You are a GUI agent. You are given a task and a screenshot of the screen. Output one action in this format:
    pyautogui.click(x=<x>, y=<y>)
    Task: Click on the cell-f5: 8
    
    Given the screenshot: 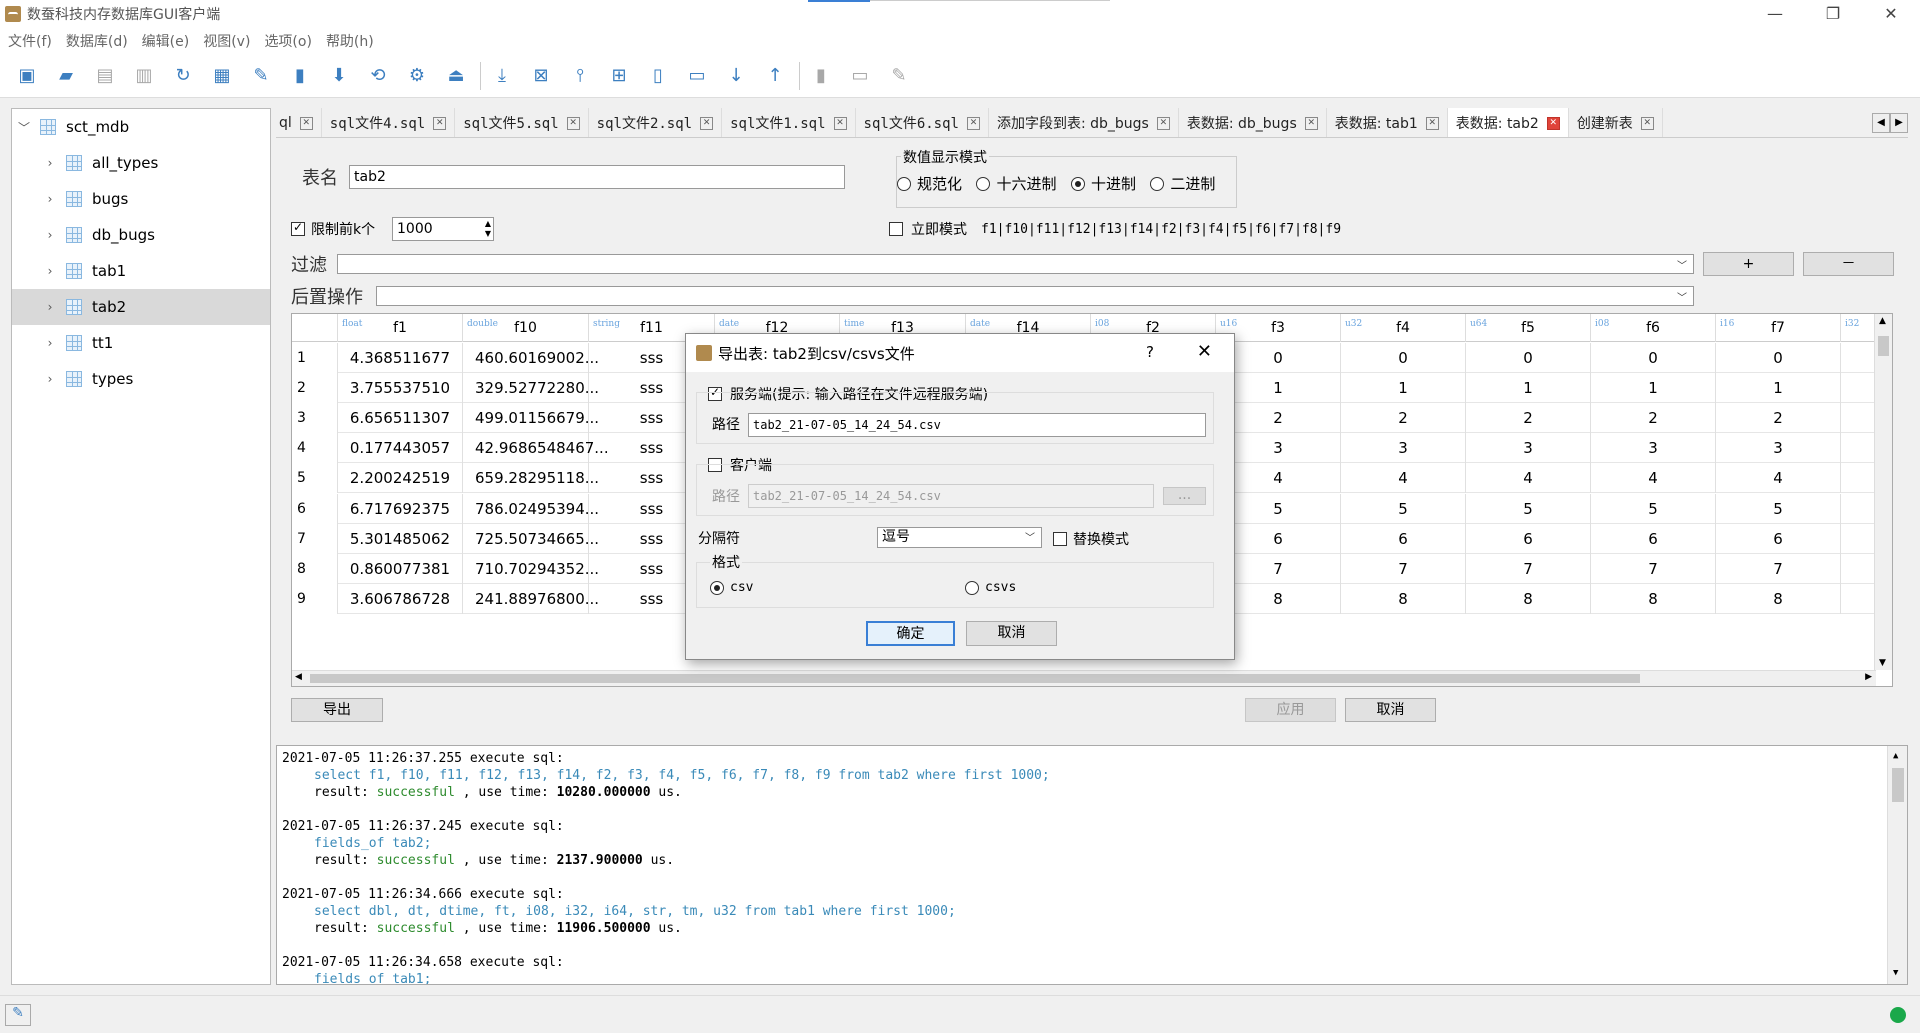 What is the action you would take?
    pyautogui.click(x=1528, y=598)
    